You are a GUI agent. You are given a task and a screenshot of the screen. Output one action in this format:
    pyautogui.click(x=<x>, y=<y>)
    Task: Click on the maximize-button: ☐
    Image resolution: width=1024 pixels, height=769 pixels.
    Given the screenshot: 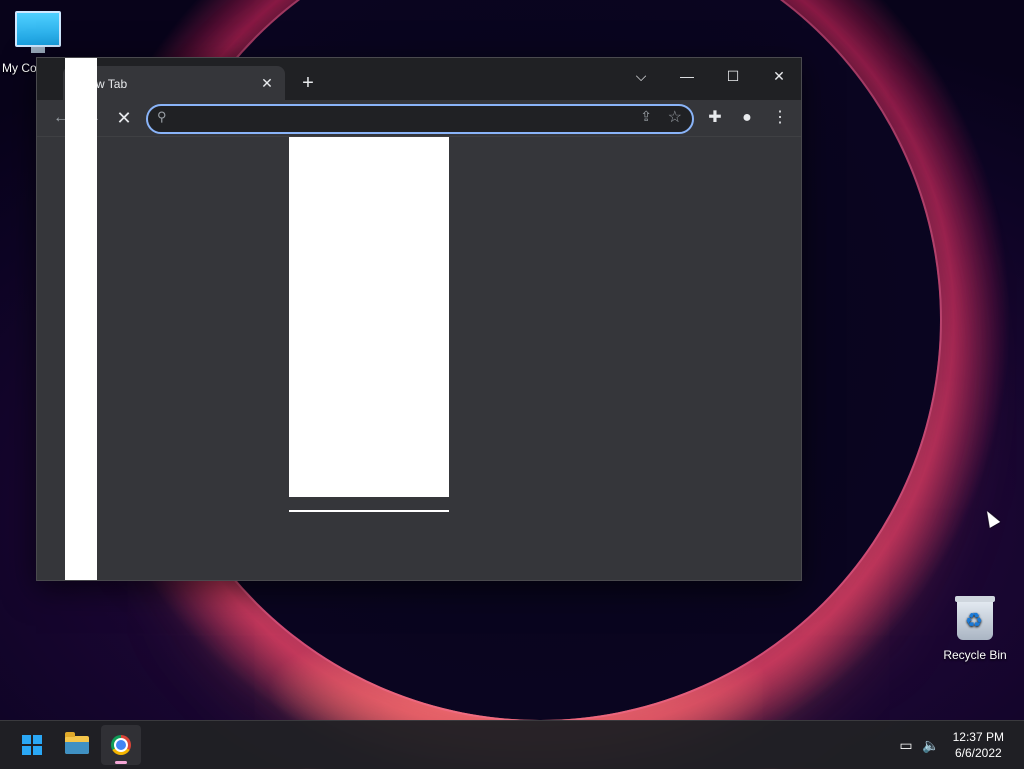 What is the action you would take?
    pyautogui.click(x=733, y=76)
    